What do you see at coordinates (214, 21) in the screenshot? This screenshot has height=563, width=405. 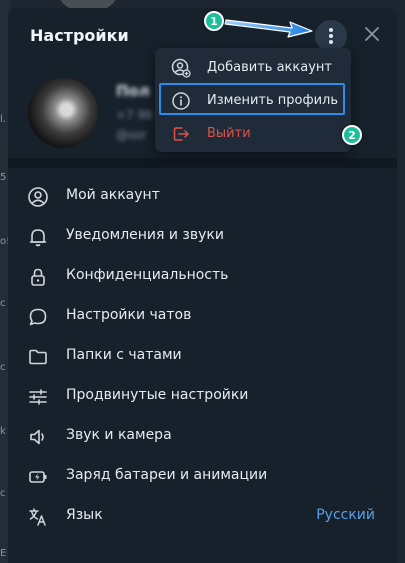 I see `step-badge-1: 1` at bounding box center [214, 21].